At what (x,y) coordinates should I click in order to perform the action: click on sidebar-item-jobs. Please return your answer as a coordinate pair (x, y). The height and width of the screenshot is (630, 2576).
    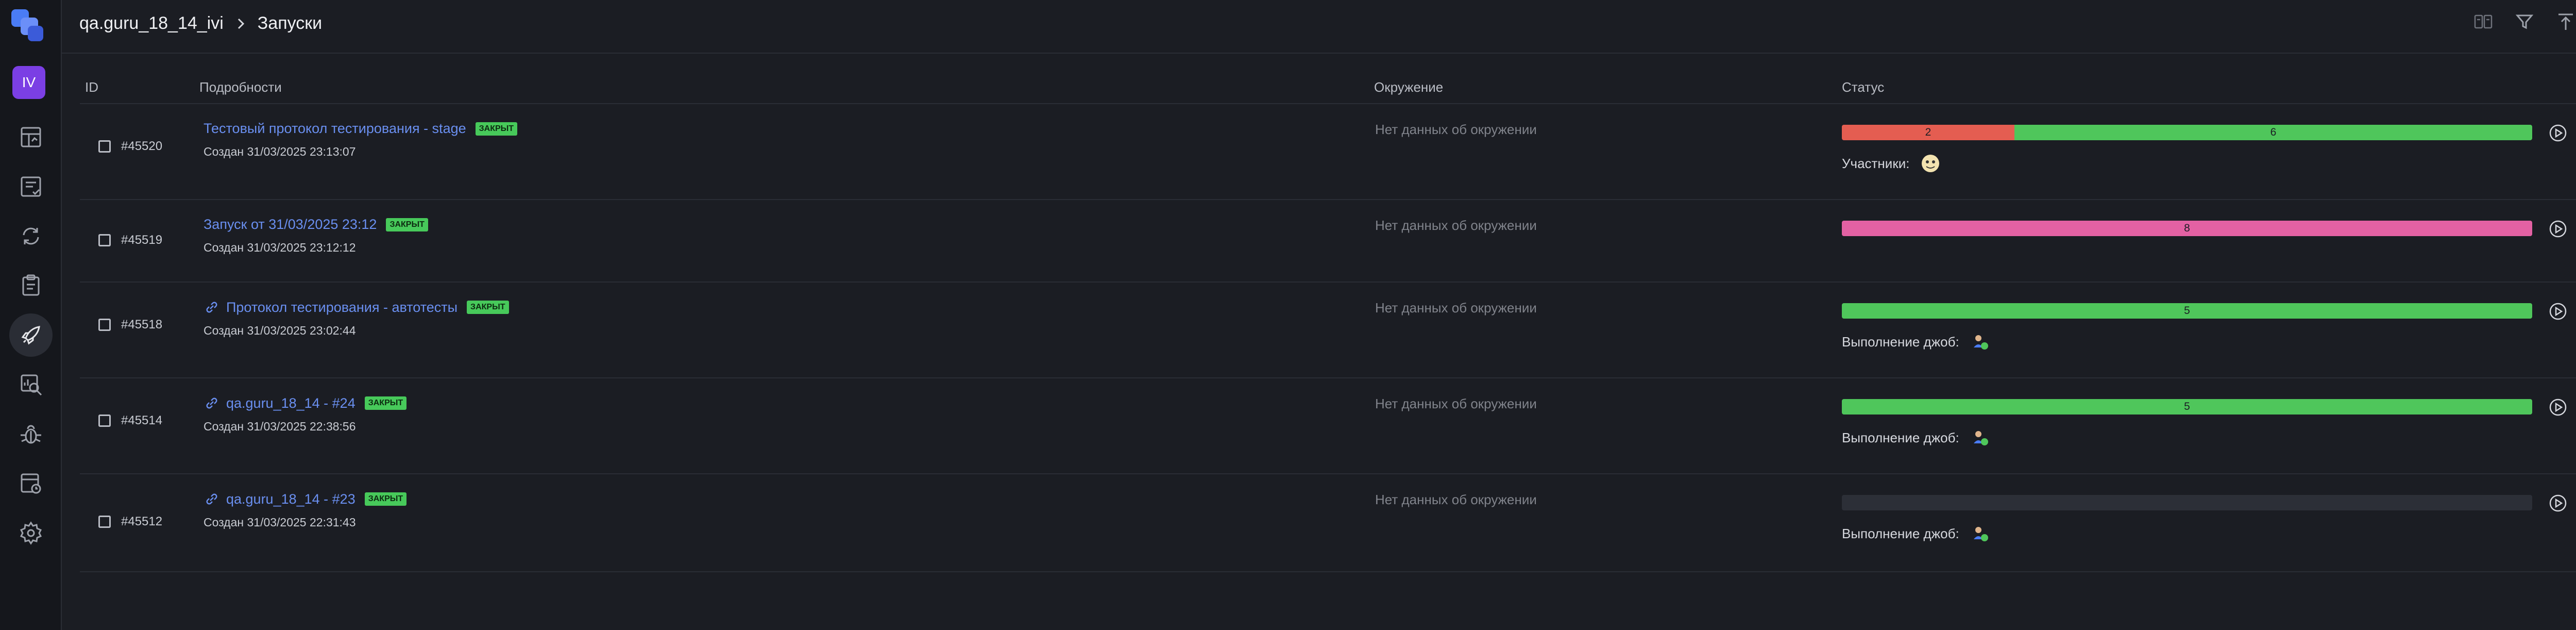
    Looking at the image, I should click on (31, 483).